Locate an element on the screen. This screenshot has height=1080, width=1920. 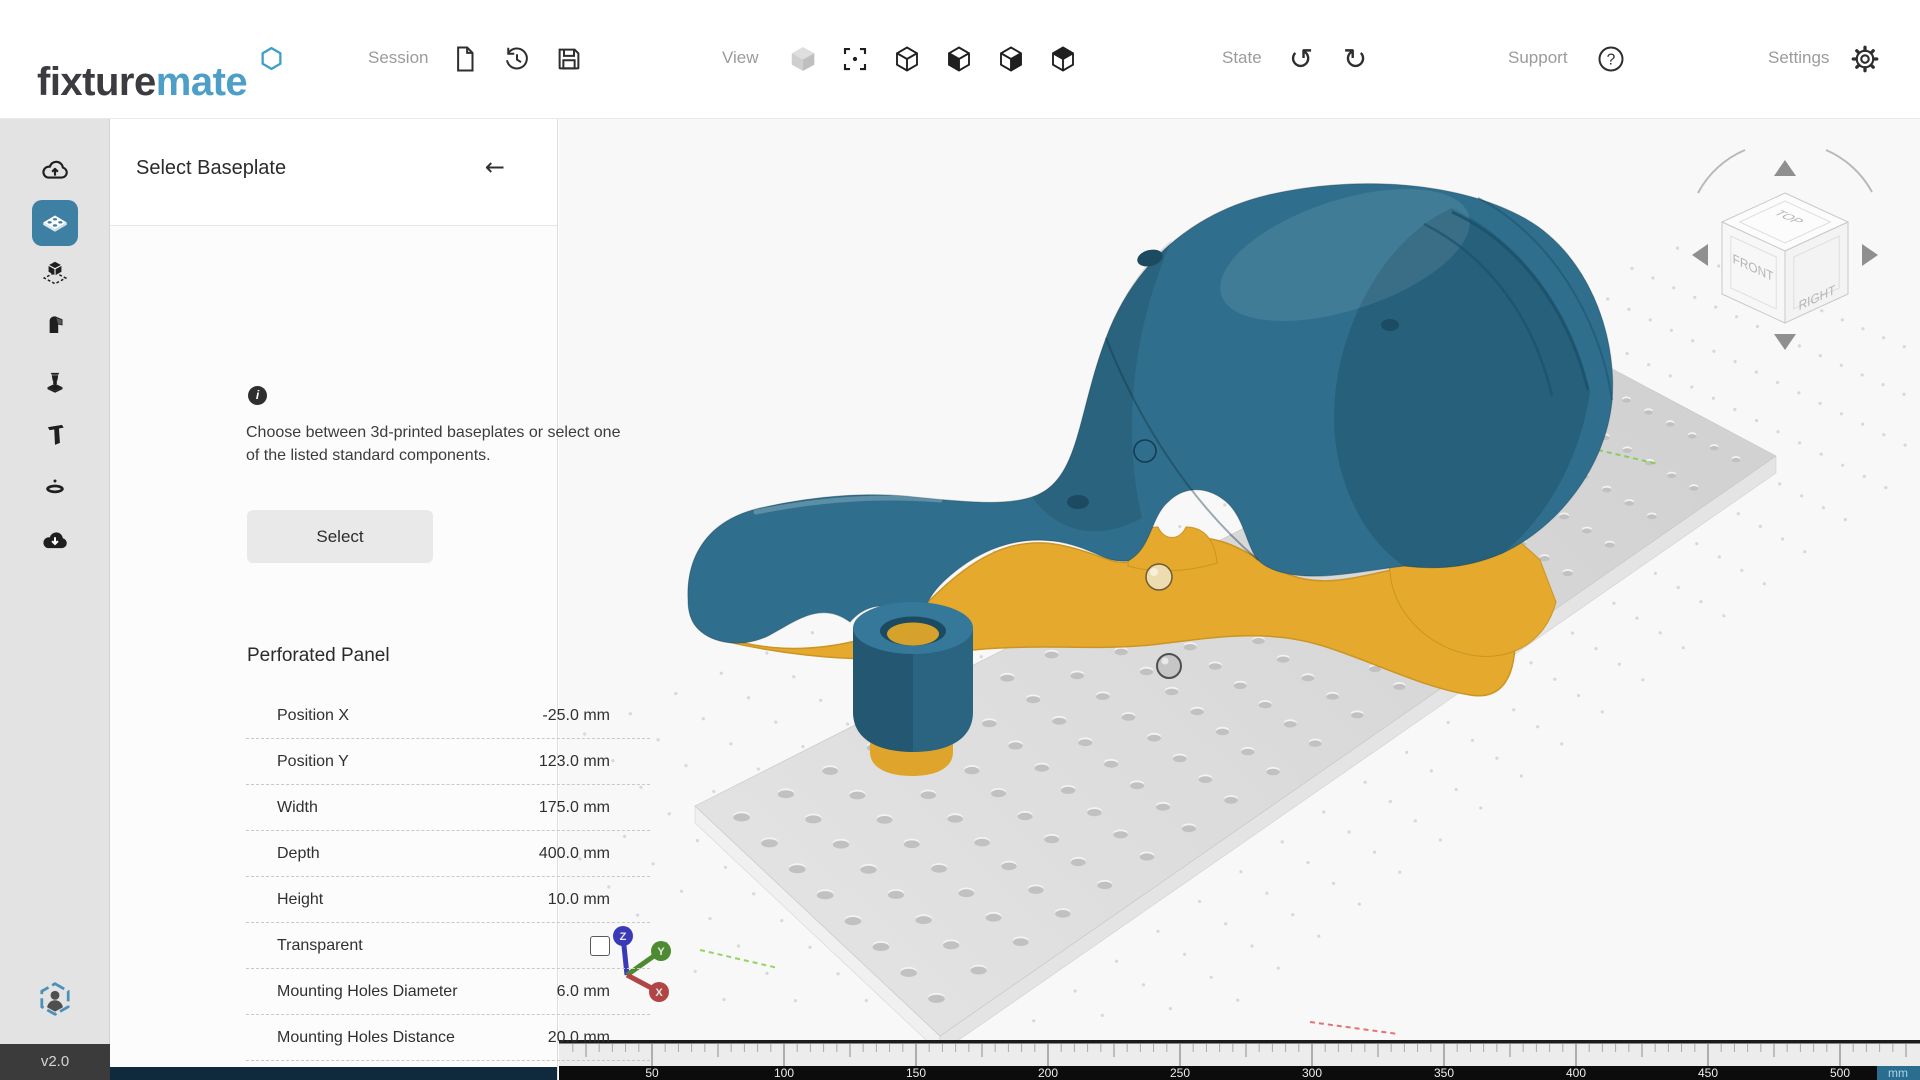
settings-label: Settings is located at coordinates (1799, 57).